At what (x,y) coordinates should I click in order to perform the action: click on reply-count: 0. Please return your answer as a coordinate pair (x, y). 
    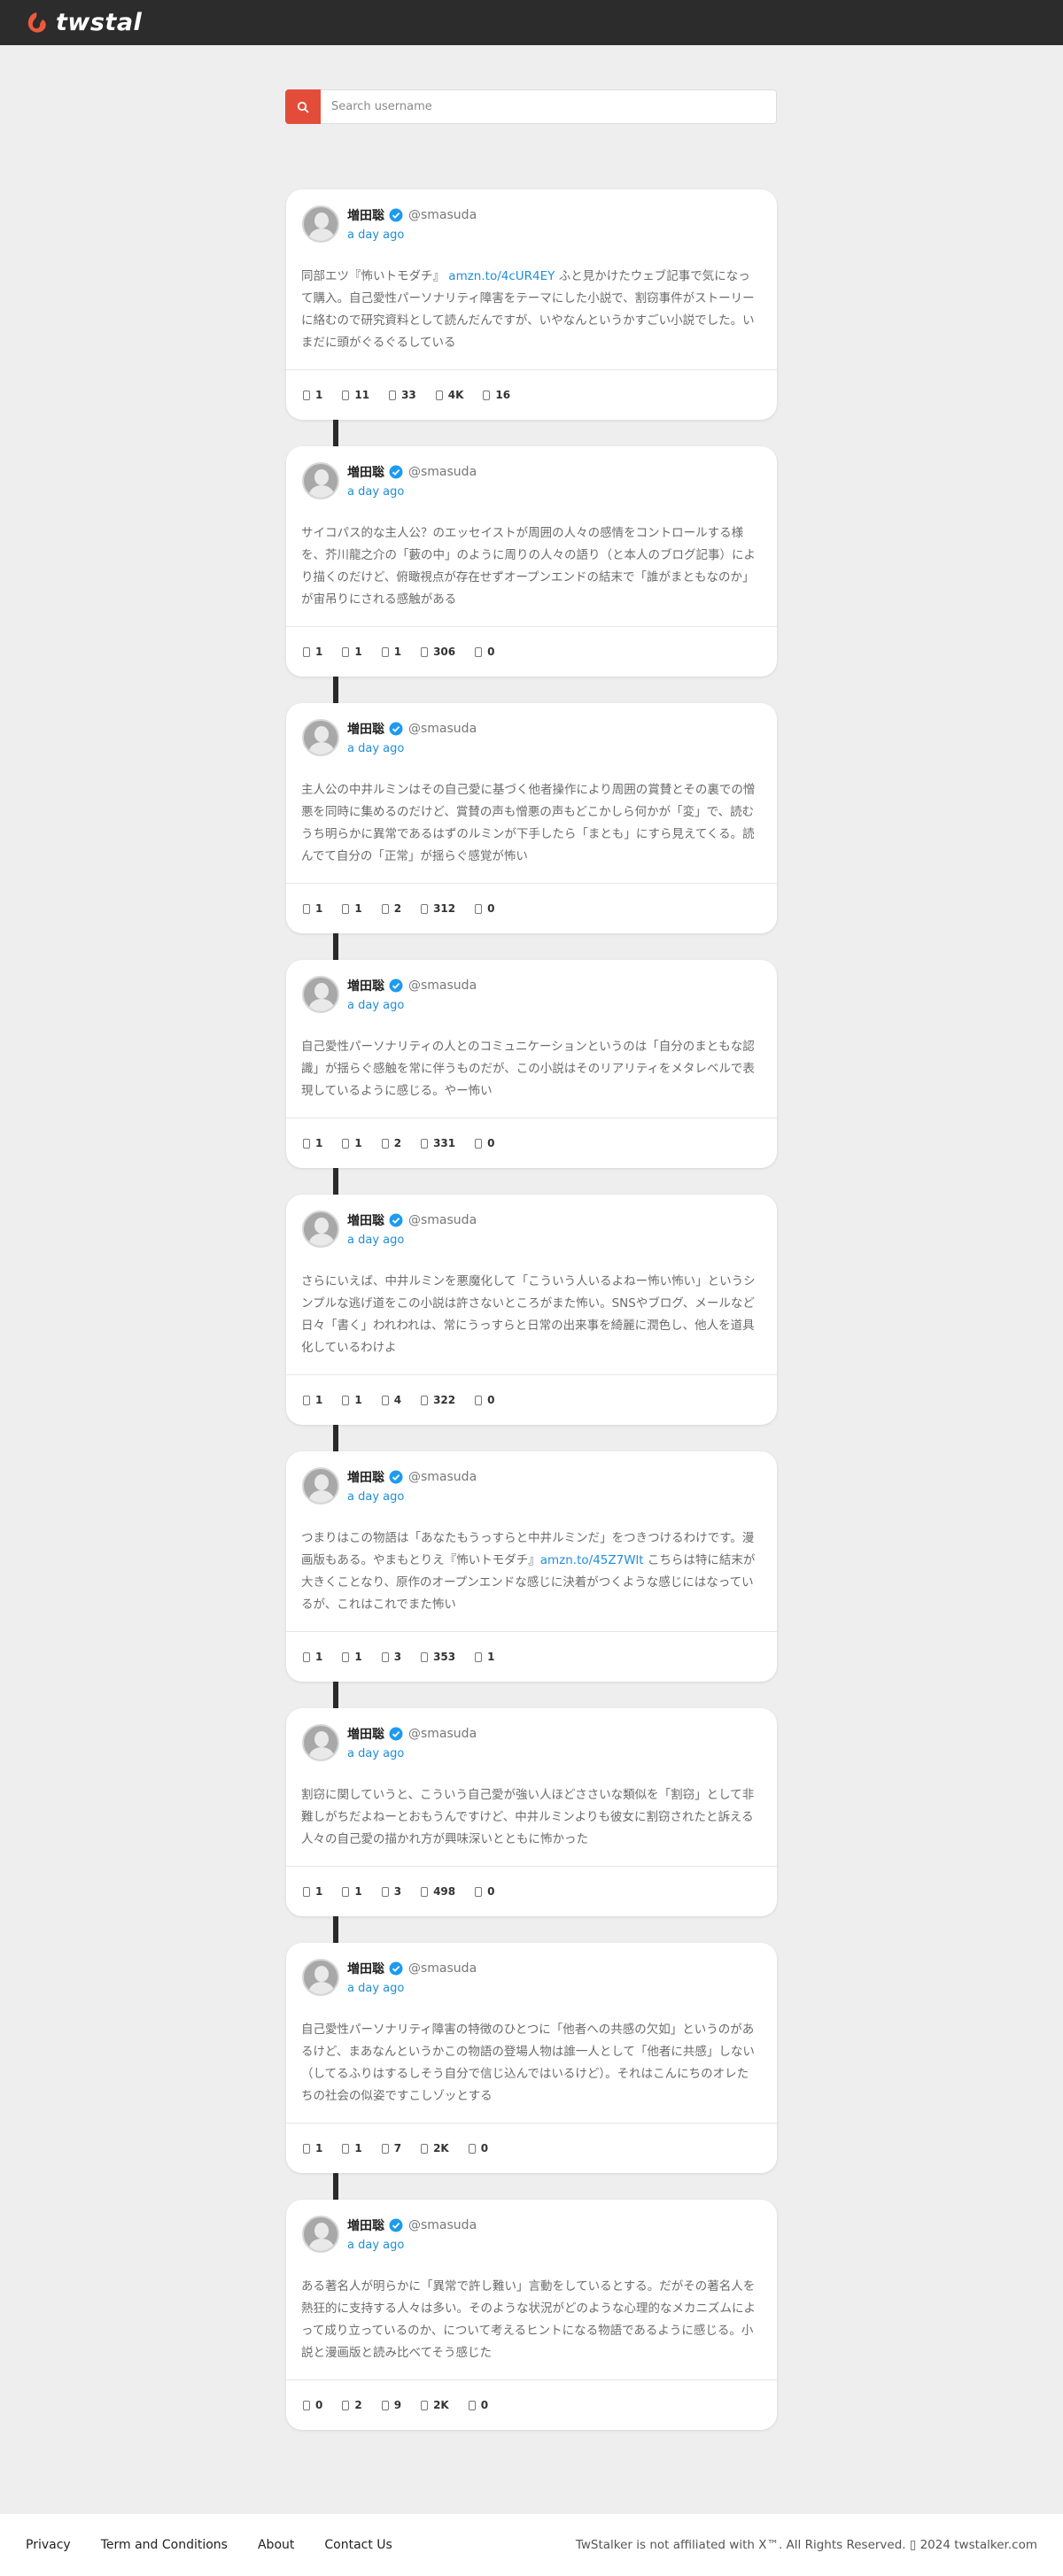
    Looking at the image, I should click on (312, 2405).